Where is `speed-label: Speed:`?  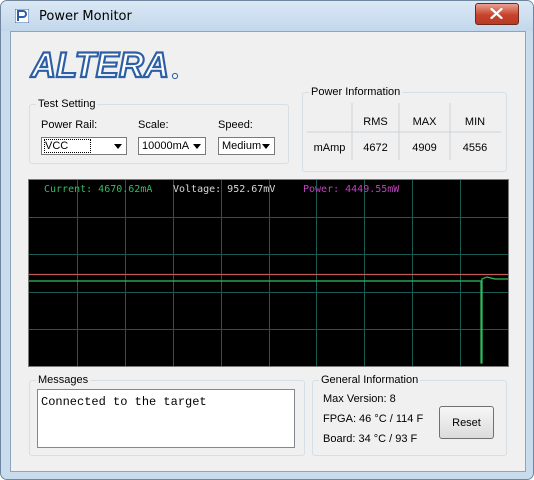 speed-label: Speed: is located at coordinates (235, 125).